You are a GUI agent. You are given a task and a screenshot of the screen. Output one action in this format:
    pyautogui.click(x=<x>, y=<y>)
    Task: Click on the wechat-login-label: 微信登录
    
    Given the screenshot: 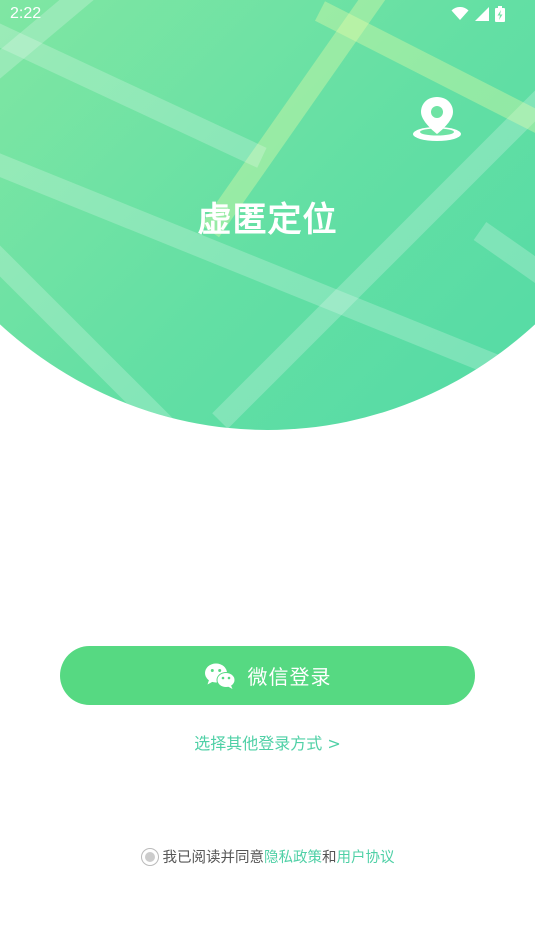 What is the action you would take?
    pyautogui.click(x=289, y=677)
    